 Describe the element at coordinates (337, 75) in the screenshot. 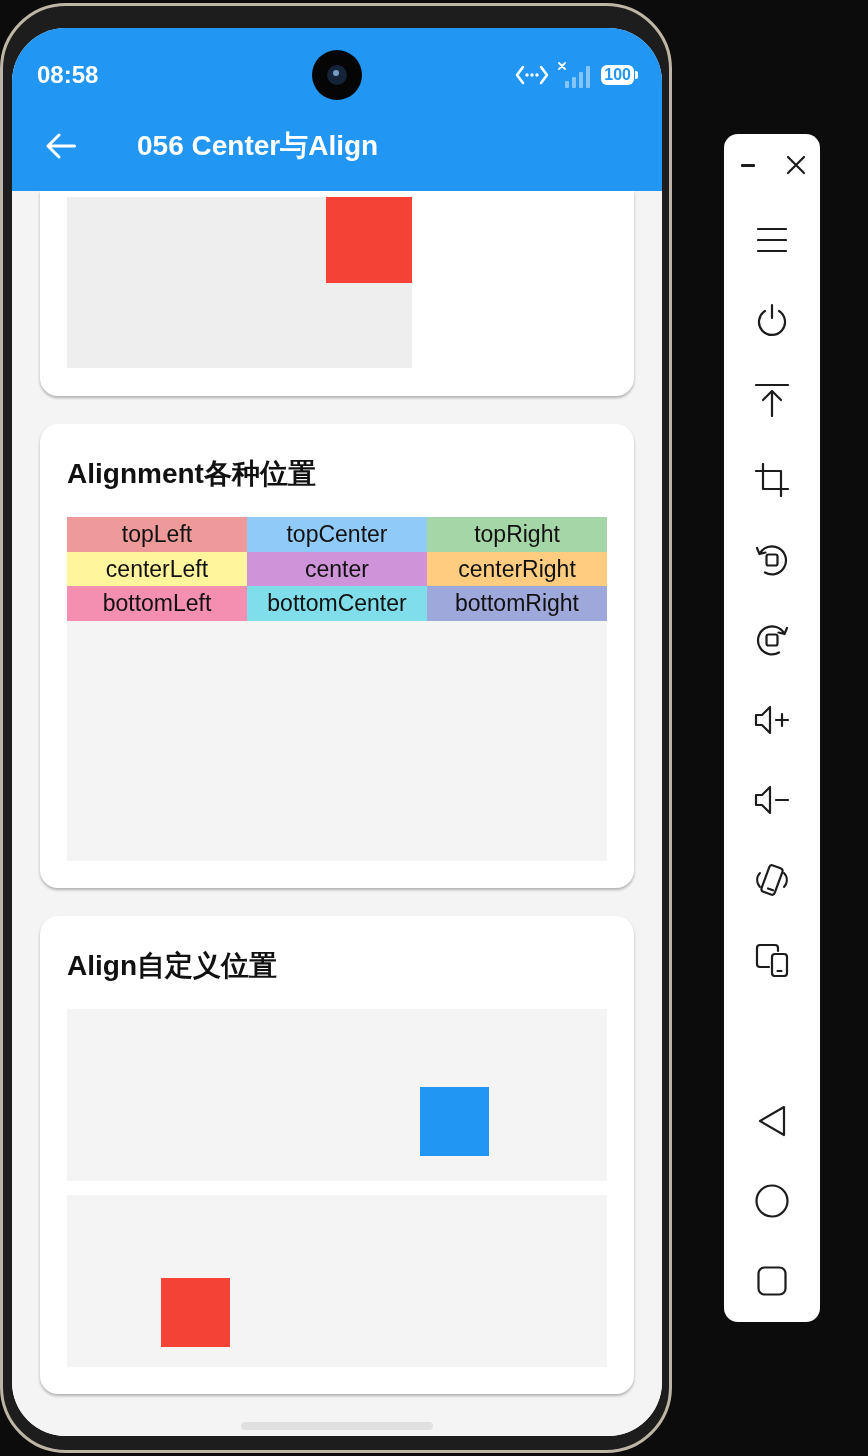

I see `camera-icon` at that location.